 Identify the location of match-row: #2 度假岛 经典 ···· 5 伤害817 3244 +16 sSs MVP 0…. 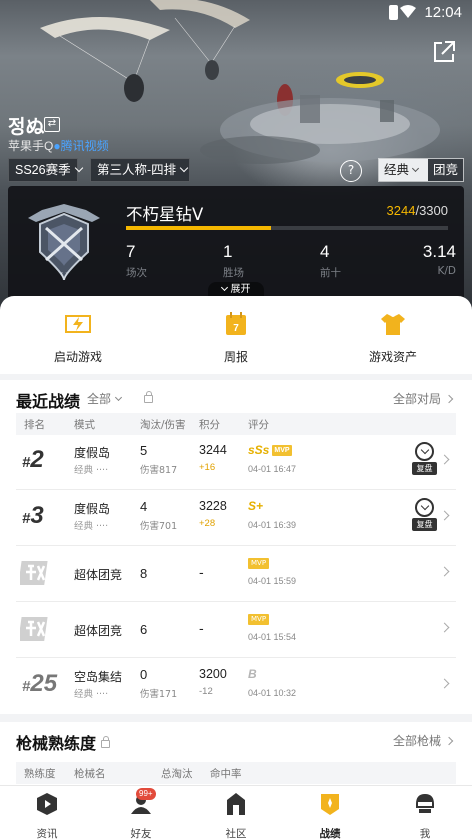
(236, 462).